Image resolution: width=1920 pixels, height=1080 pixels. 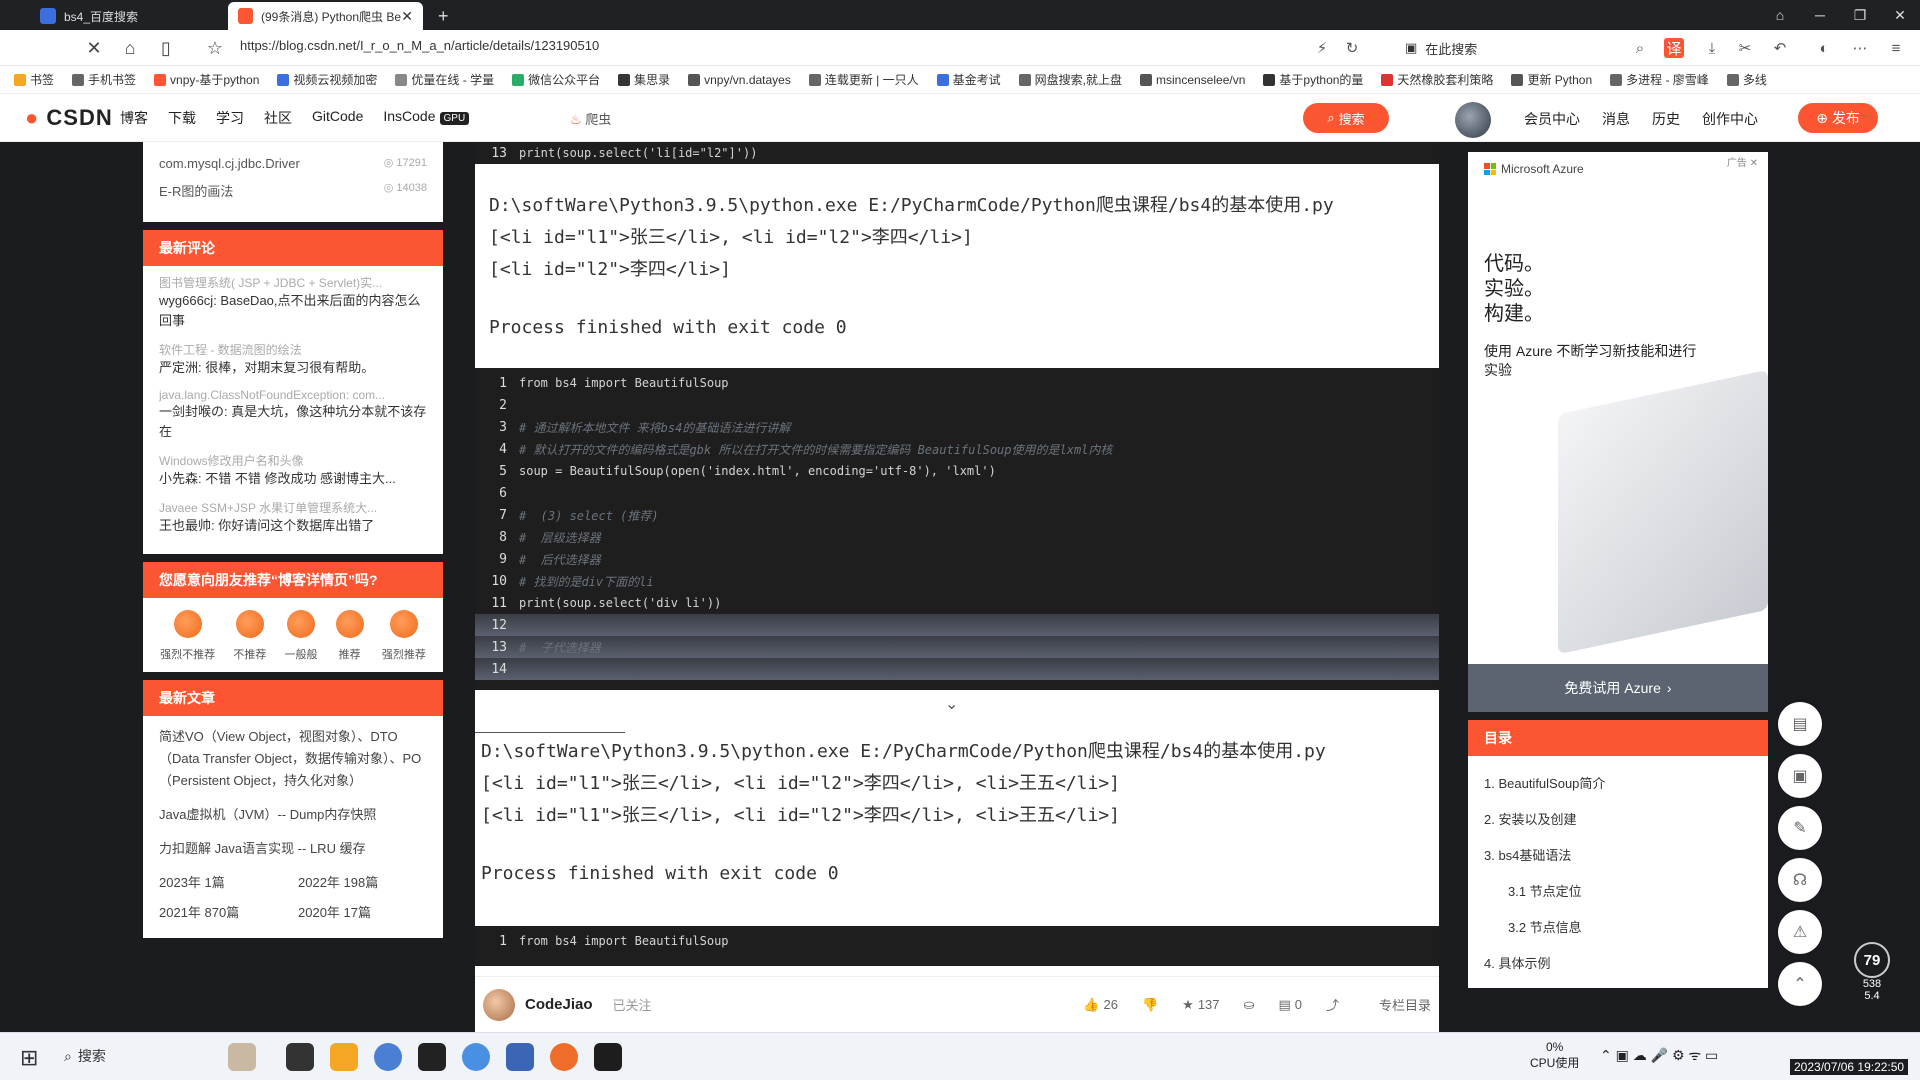 I want to click on reward-button: ⛀, so click(x=1249, y=1005).